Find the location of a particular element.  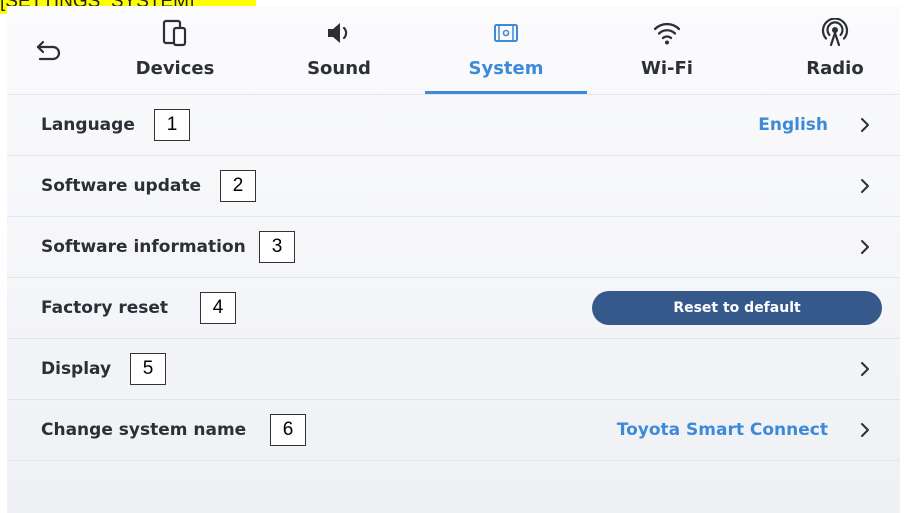

tab-sound: Sound is located at coordinates (339, 50).